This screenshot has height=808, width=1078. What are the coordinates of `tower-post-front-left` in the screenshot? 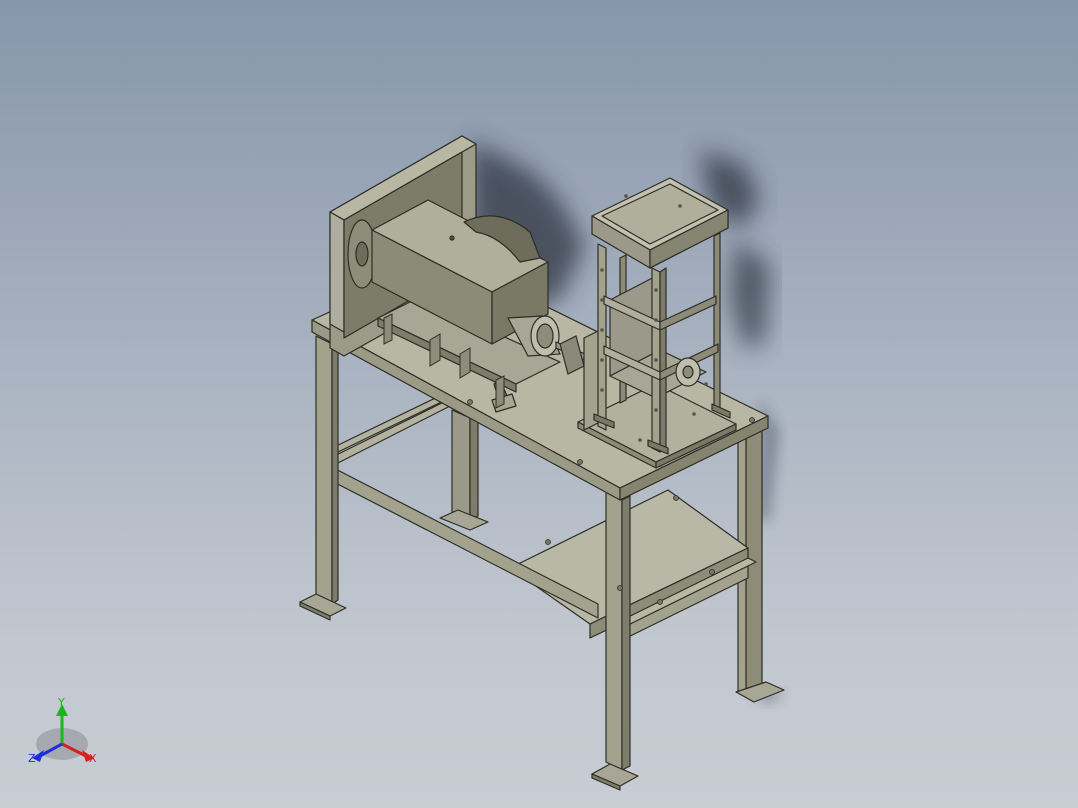 It's located at (602, 337).